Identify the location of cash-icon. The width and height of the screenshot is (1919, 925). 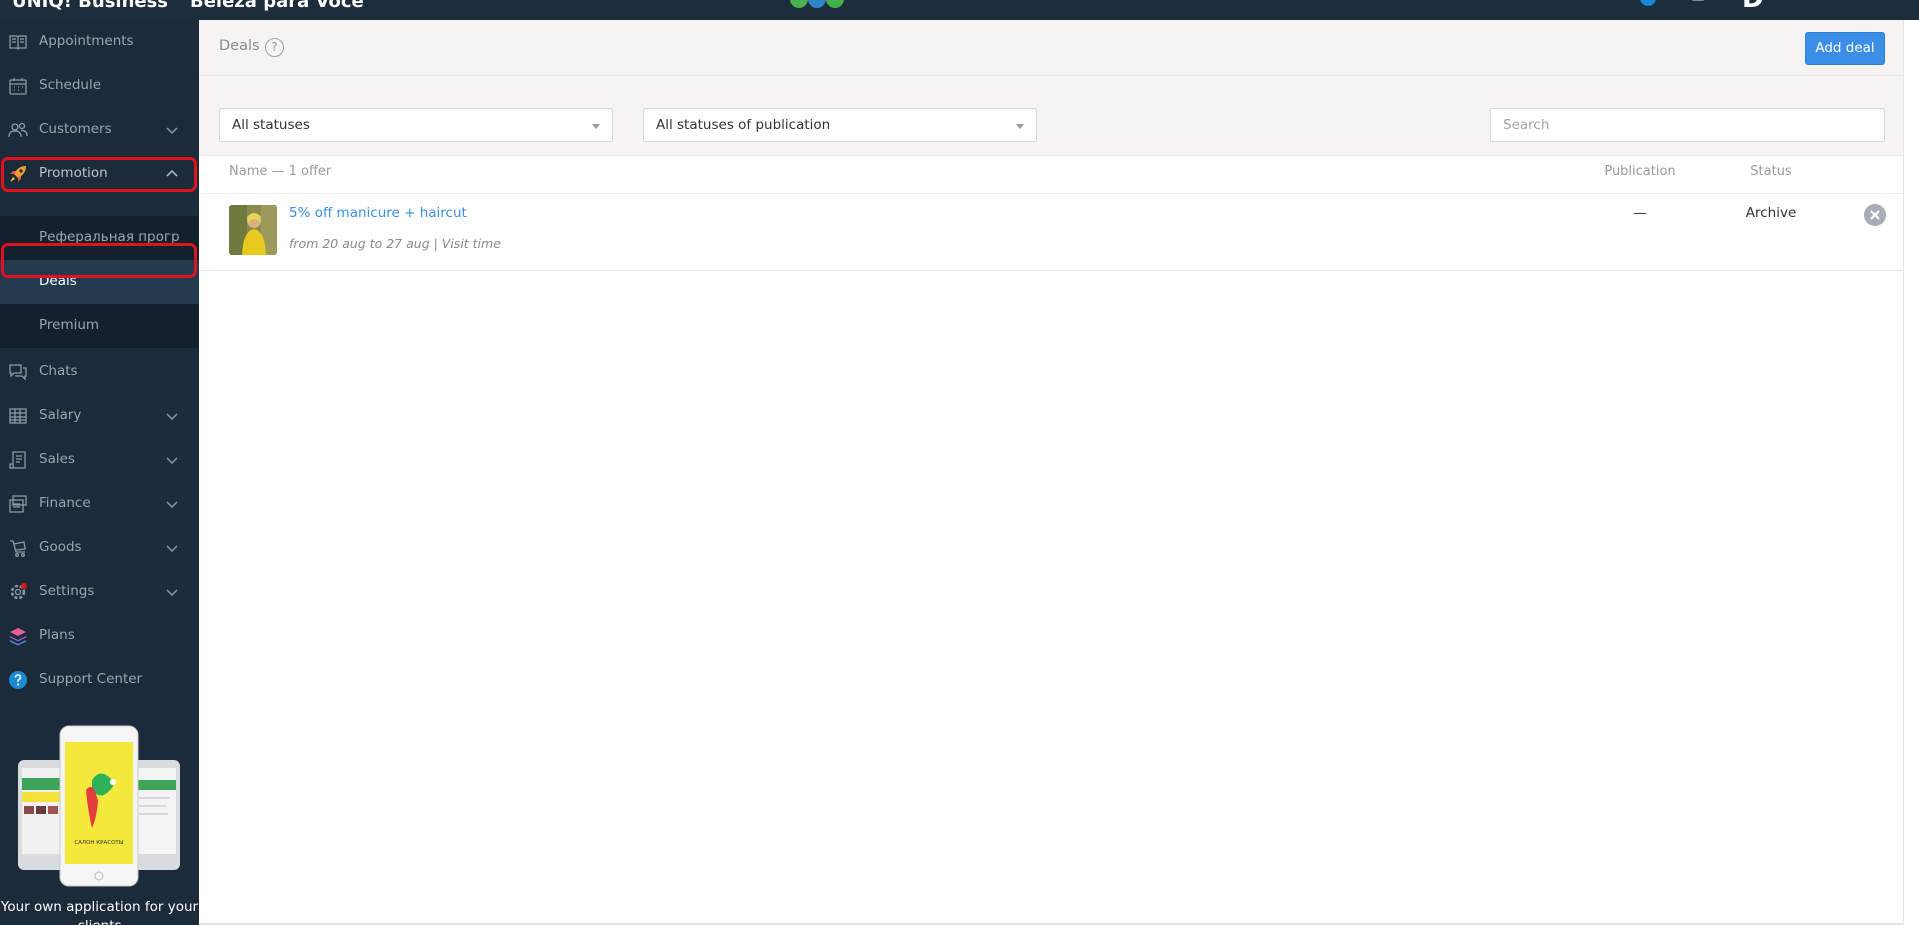
(18, 504).